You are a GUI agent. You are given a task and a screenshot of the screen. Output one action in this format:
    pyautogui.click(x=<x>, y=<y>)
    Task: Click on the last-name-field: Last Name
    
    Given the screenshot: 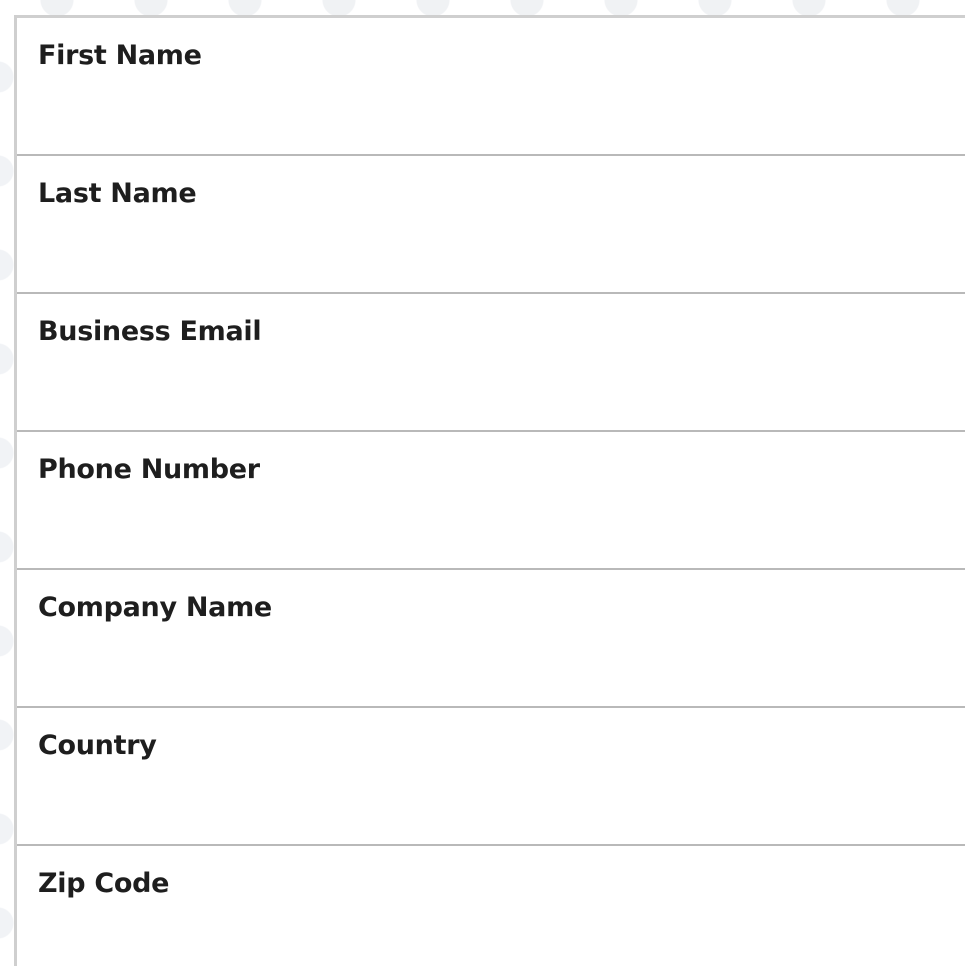 What is the action you would take?
    pyautogui.click(x=491, y=225)
    